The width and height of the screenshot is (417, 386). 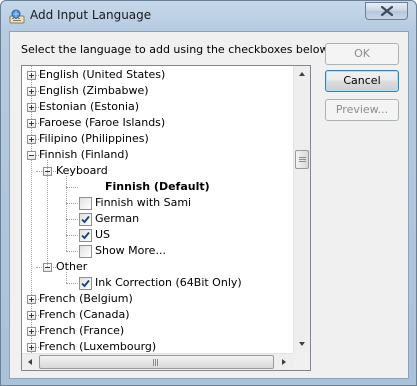 I want to click on tree-item-filipino-philippines: Filipino (Philippines), so click(x=157, y=139).